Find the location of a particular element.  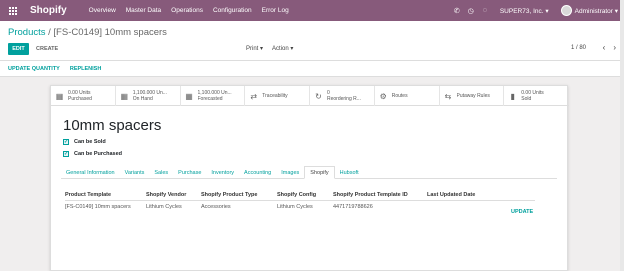

tab-hubsoft: Hubsoft is located at coordinates (349, 172).